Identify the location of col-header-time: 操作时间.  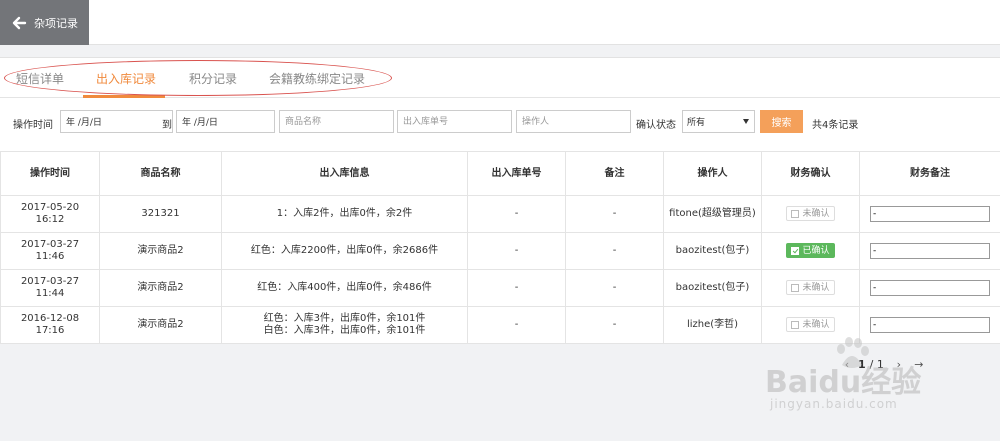
(50, 173).